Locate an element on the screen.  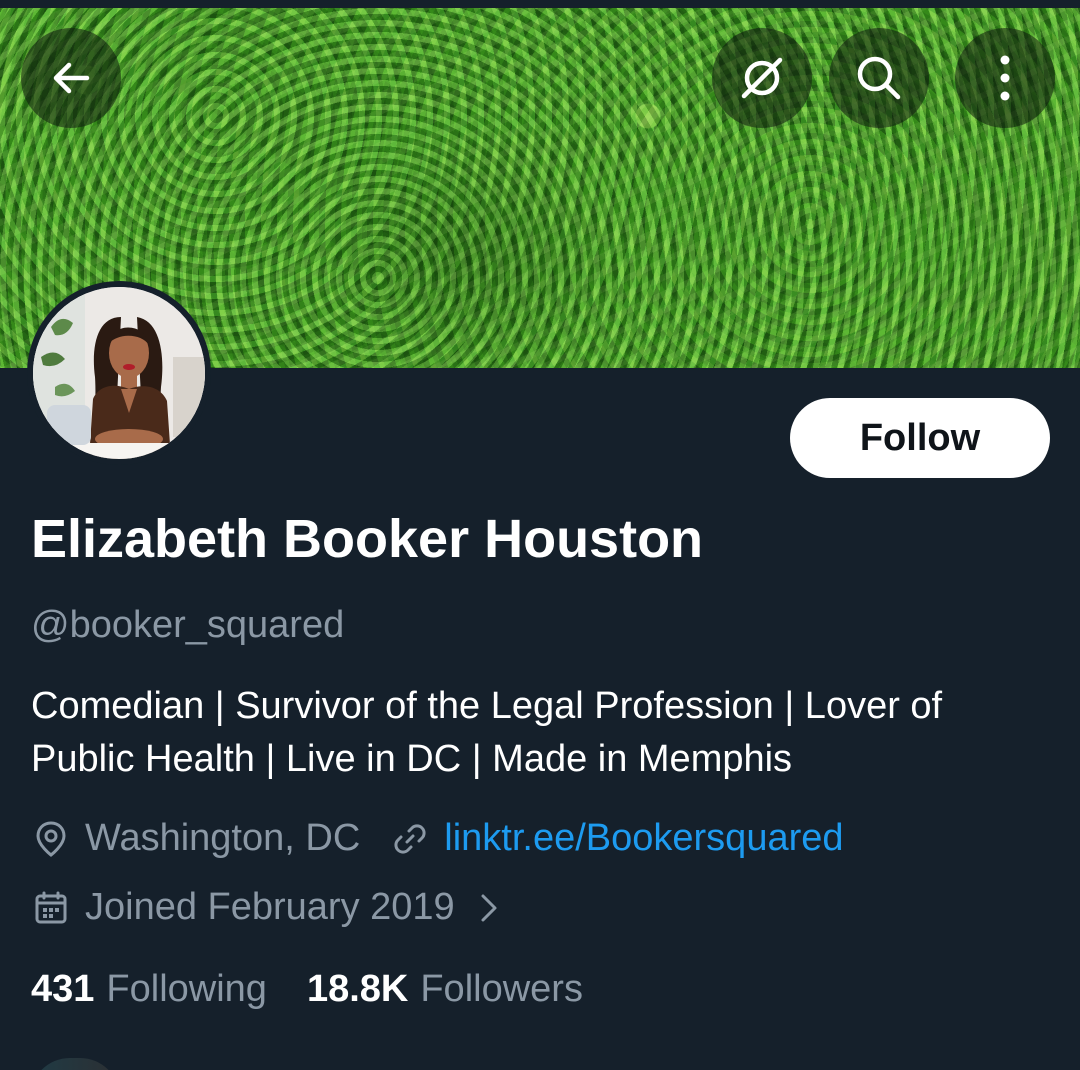
avatar-portrait is located at coordinates (119, 373).